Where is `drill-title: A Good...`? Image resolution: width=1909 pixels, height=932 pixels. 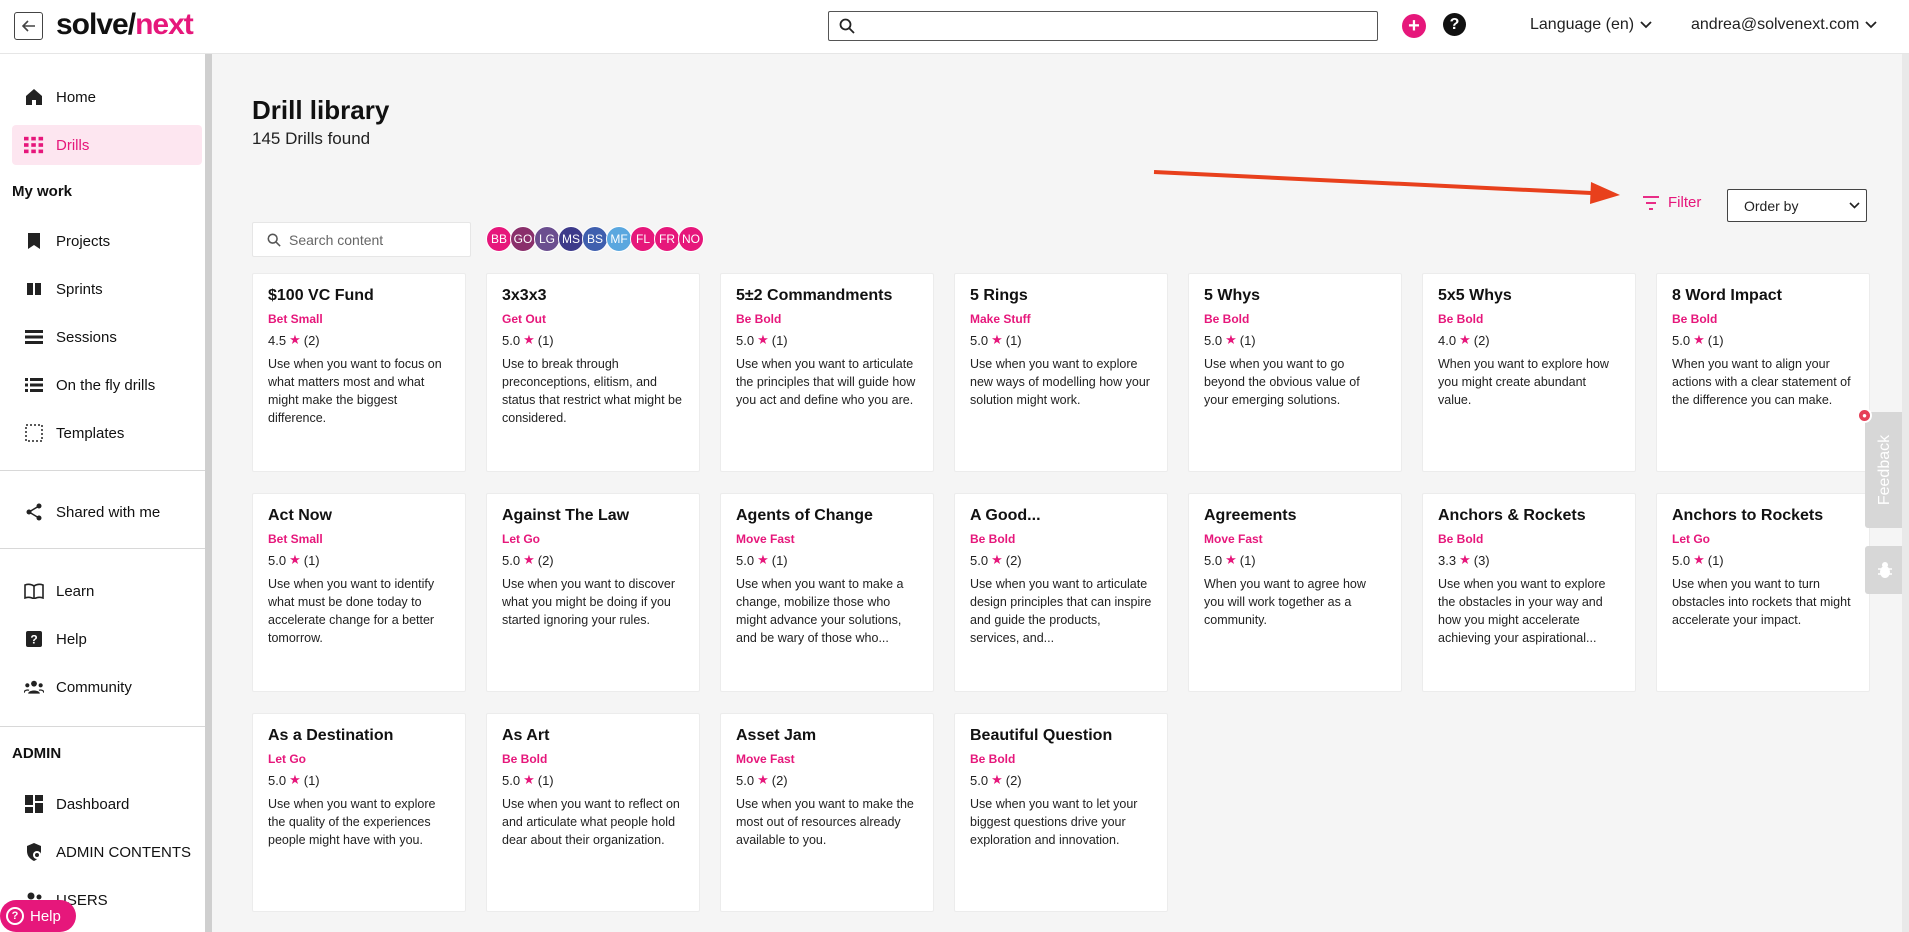
drill-title: A Good... is located at coordinates (1005, 515).